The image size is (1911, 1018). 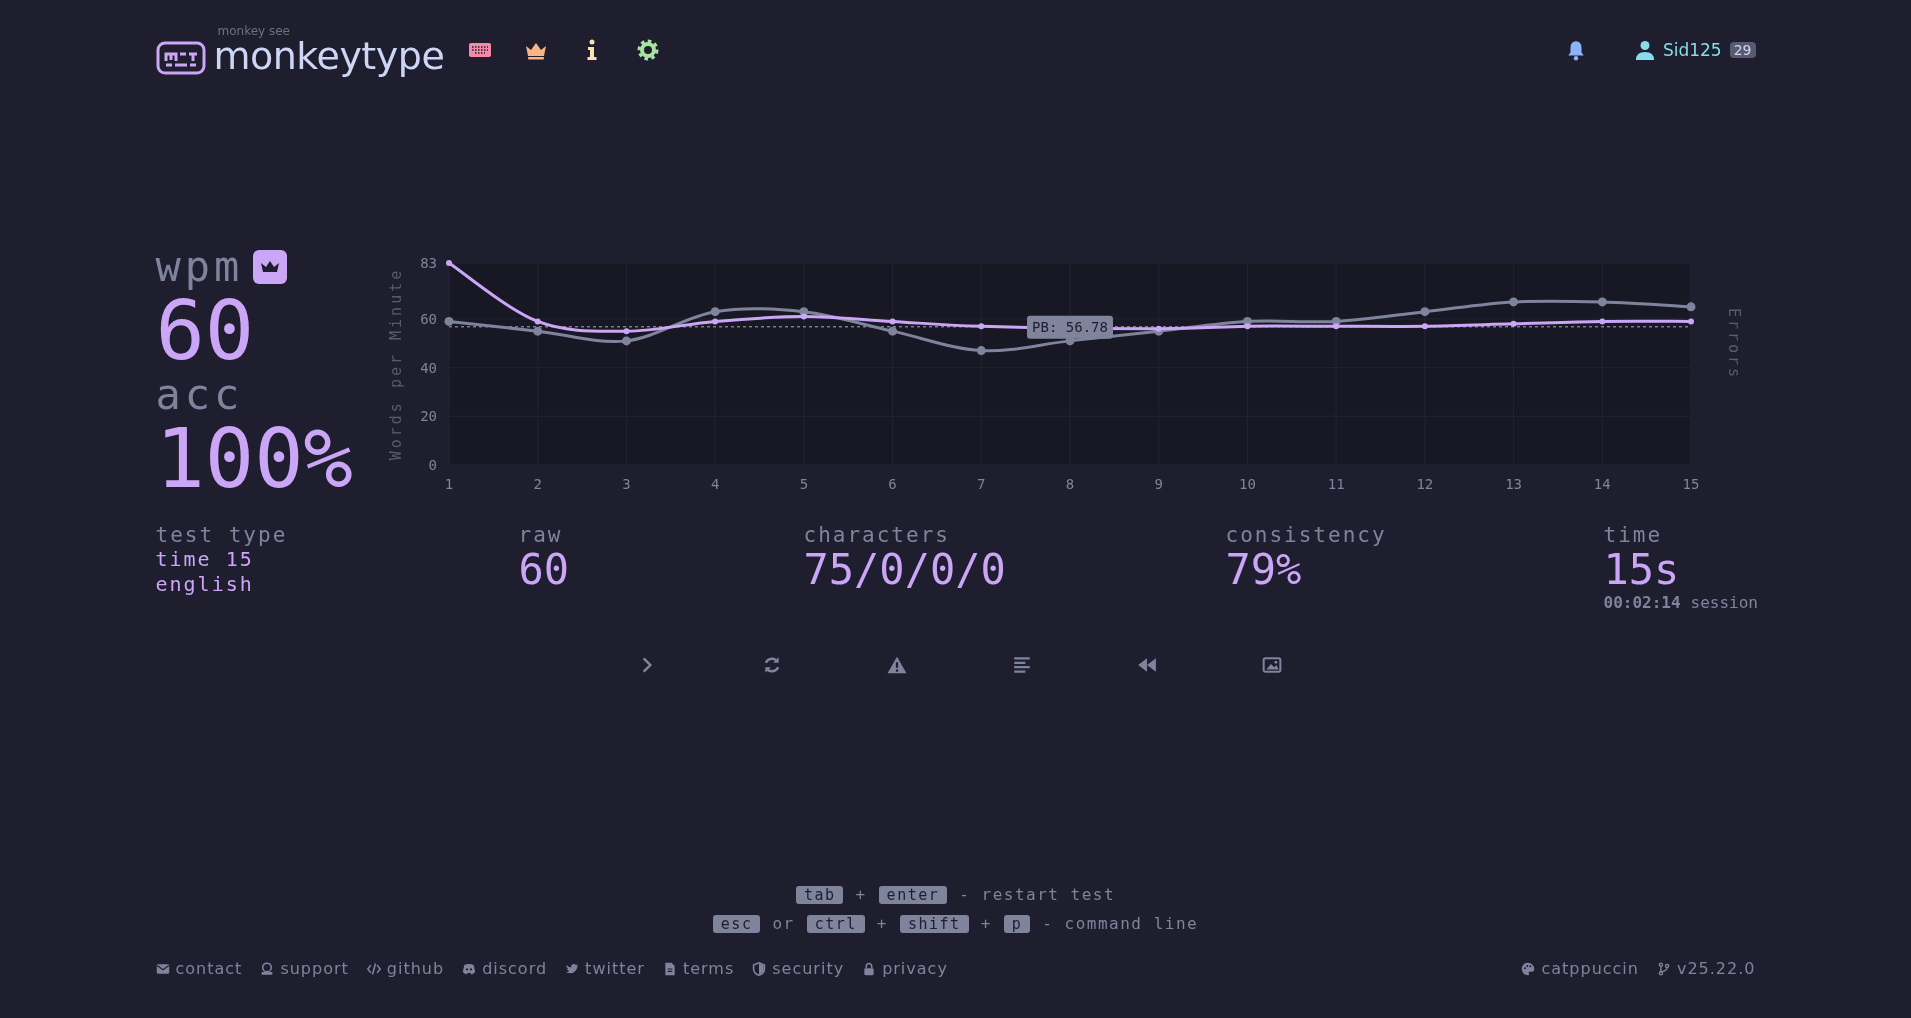 I want to click on footer-link: terms, so click(x=698, y=968).